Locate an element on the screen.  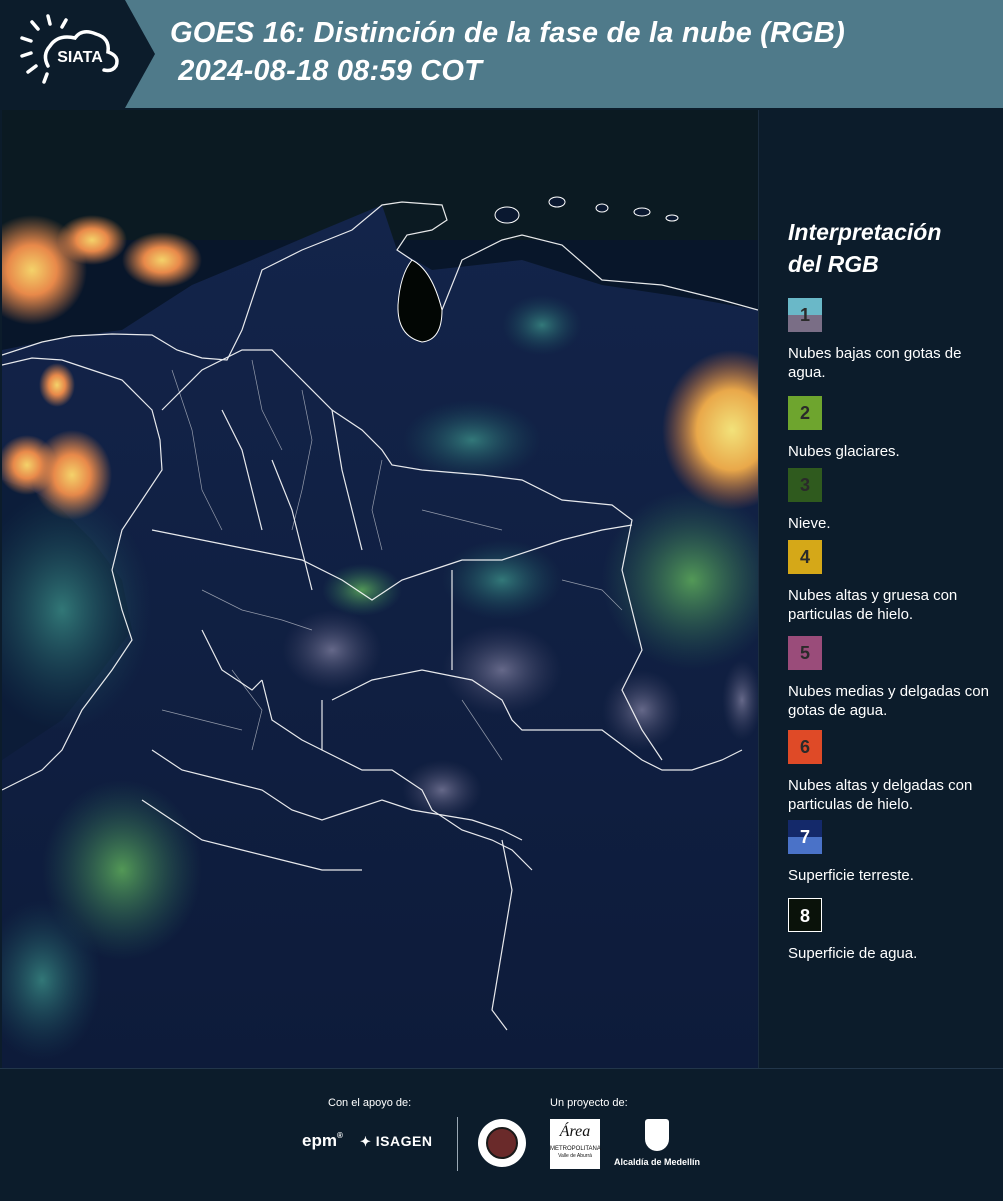
legend-title-line-1: Interpretación is located at coordinates (865, 232).